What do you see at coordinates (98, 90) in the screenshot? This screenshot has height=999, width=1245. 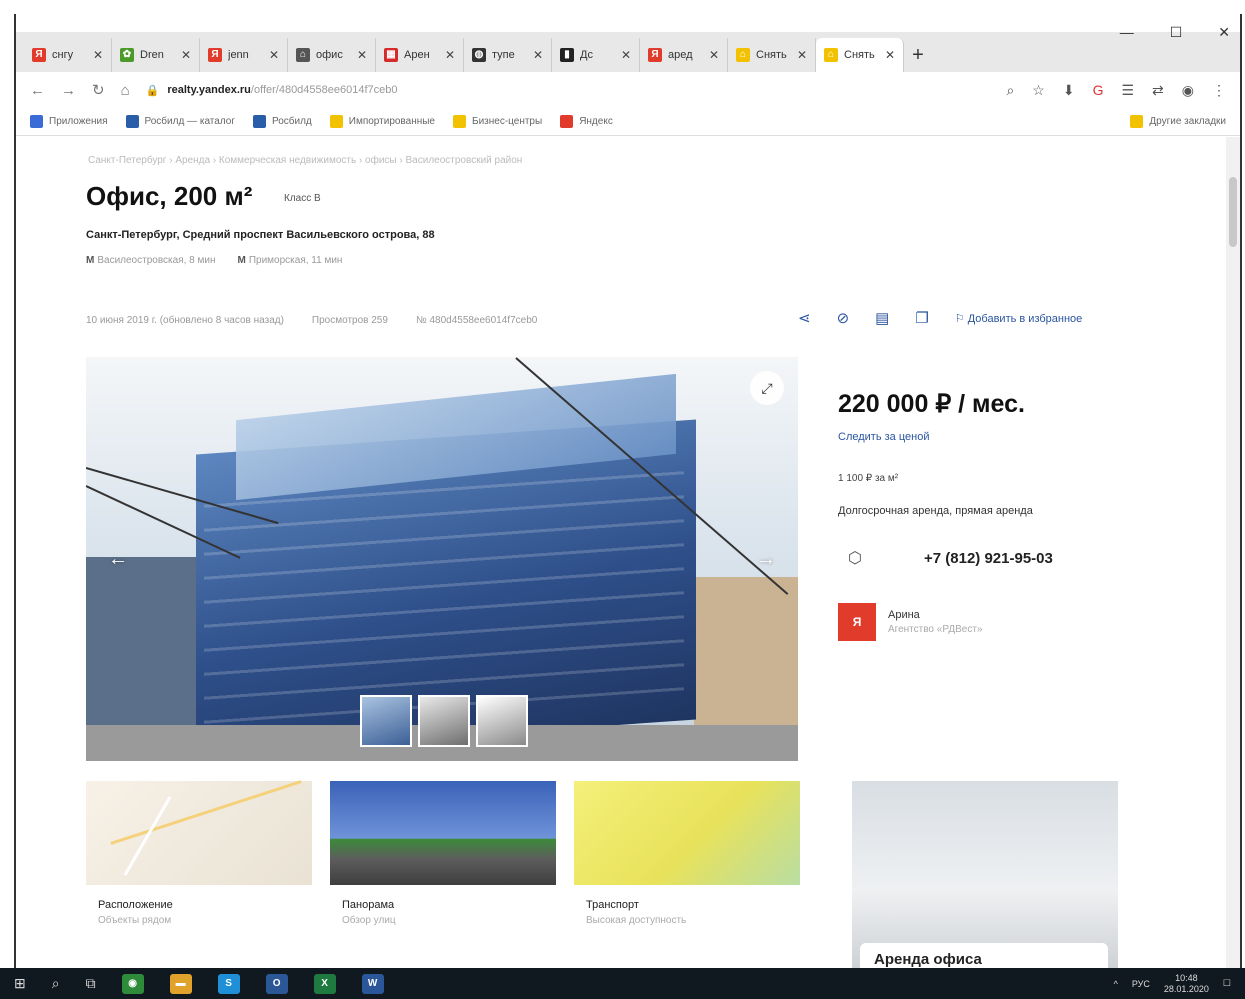 I see `reload-icon: ↻` at bounding box center [98, 90].